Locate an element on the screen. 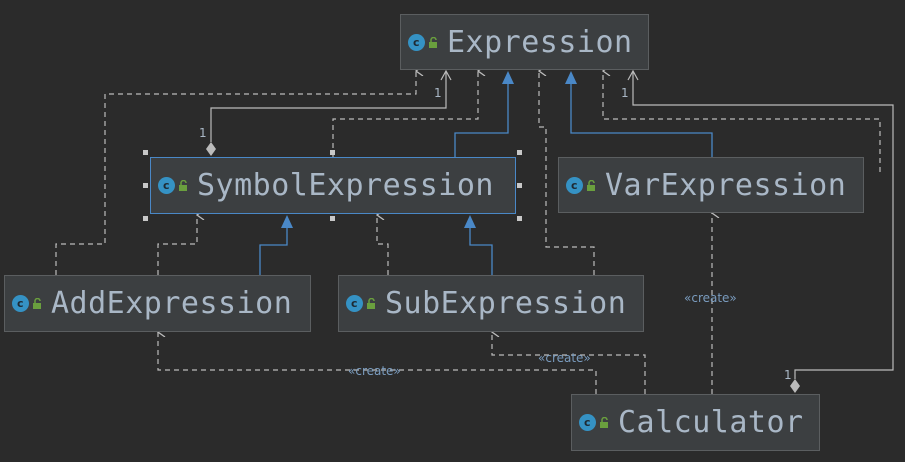 The image size is (905, 462). class-expression: c Expression is located at coordinates (524, 42).